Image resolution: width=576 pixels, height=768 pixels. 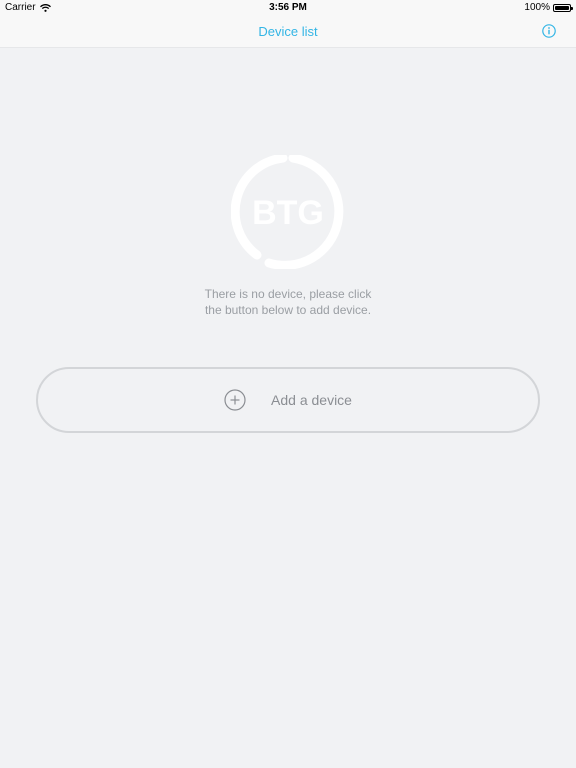 I want to click on status-bar: Carrier 3:56 PM 100%, so click(x=288, y=8).